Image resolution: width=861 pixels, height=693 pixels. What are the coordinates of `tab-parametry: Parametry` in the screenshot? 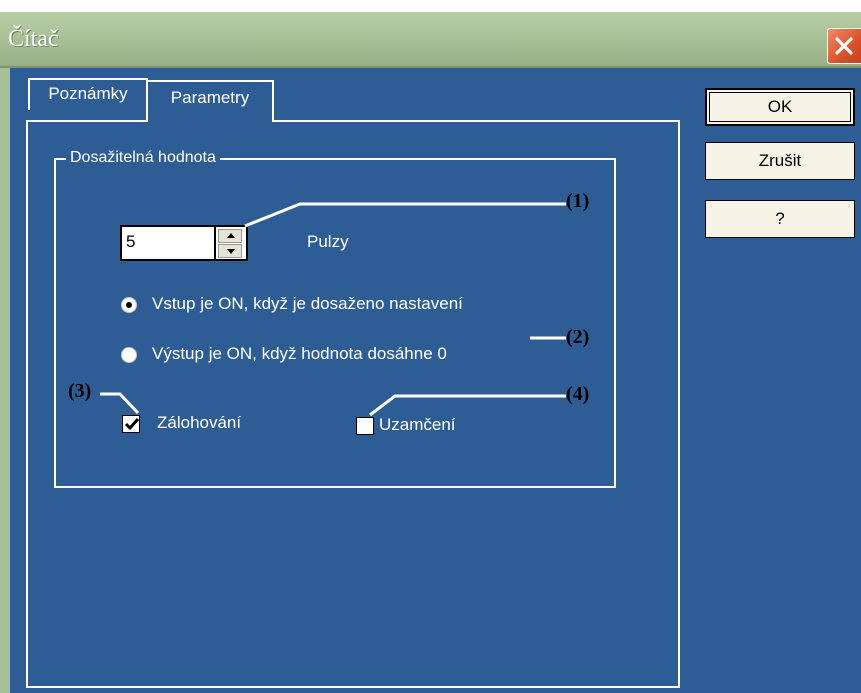 It's located at (210, 102).